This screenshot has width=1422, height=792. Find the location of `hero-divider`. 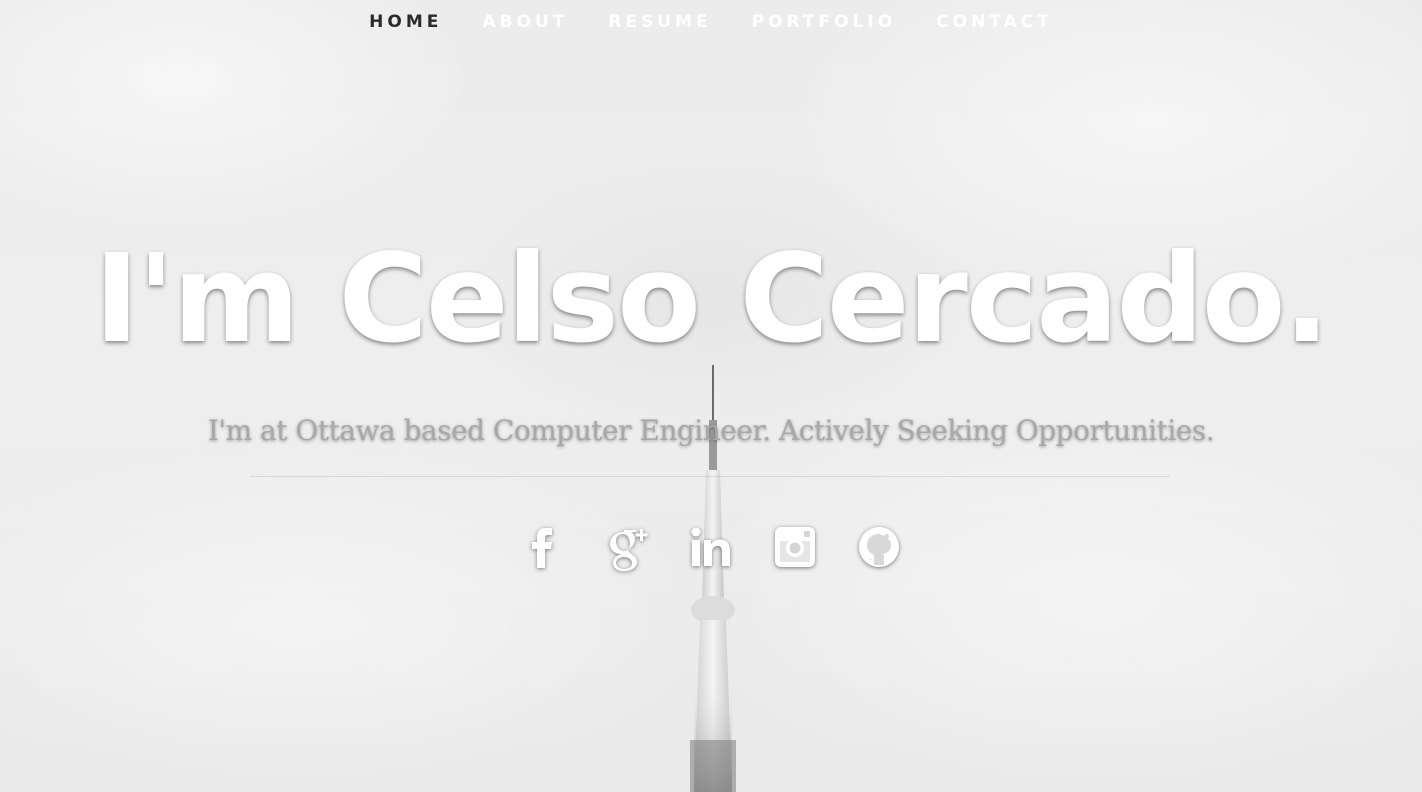

hero-divider is located at coordinates (710, 476).